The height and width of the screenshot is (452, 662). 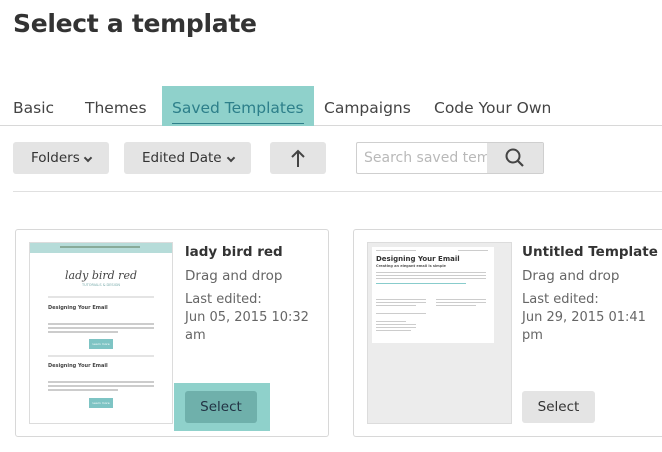 I want to click on divider, so click(x=337, y=191).